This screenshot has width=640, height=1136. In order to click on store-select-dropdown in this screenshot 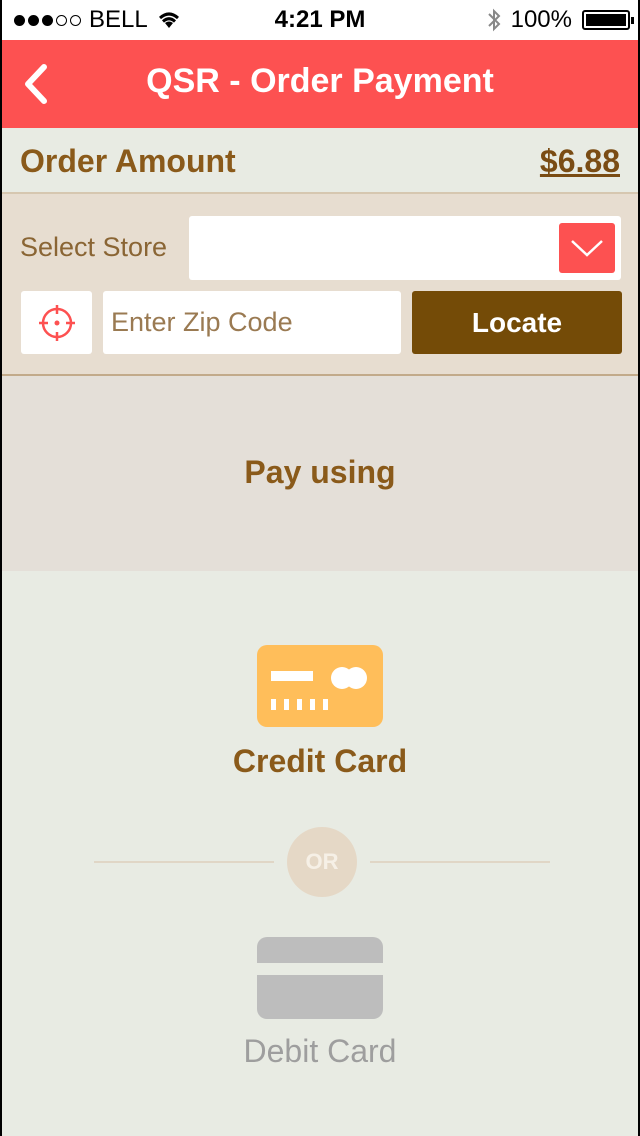, I will do `click(405, 248)`.